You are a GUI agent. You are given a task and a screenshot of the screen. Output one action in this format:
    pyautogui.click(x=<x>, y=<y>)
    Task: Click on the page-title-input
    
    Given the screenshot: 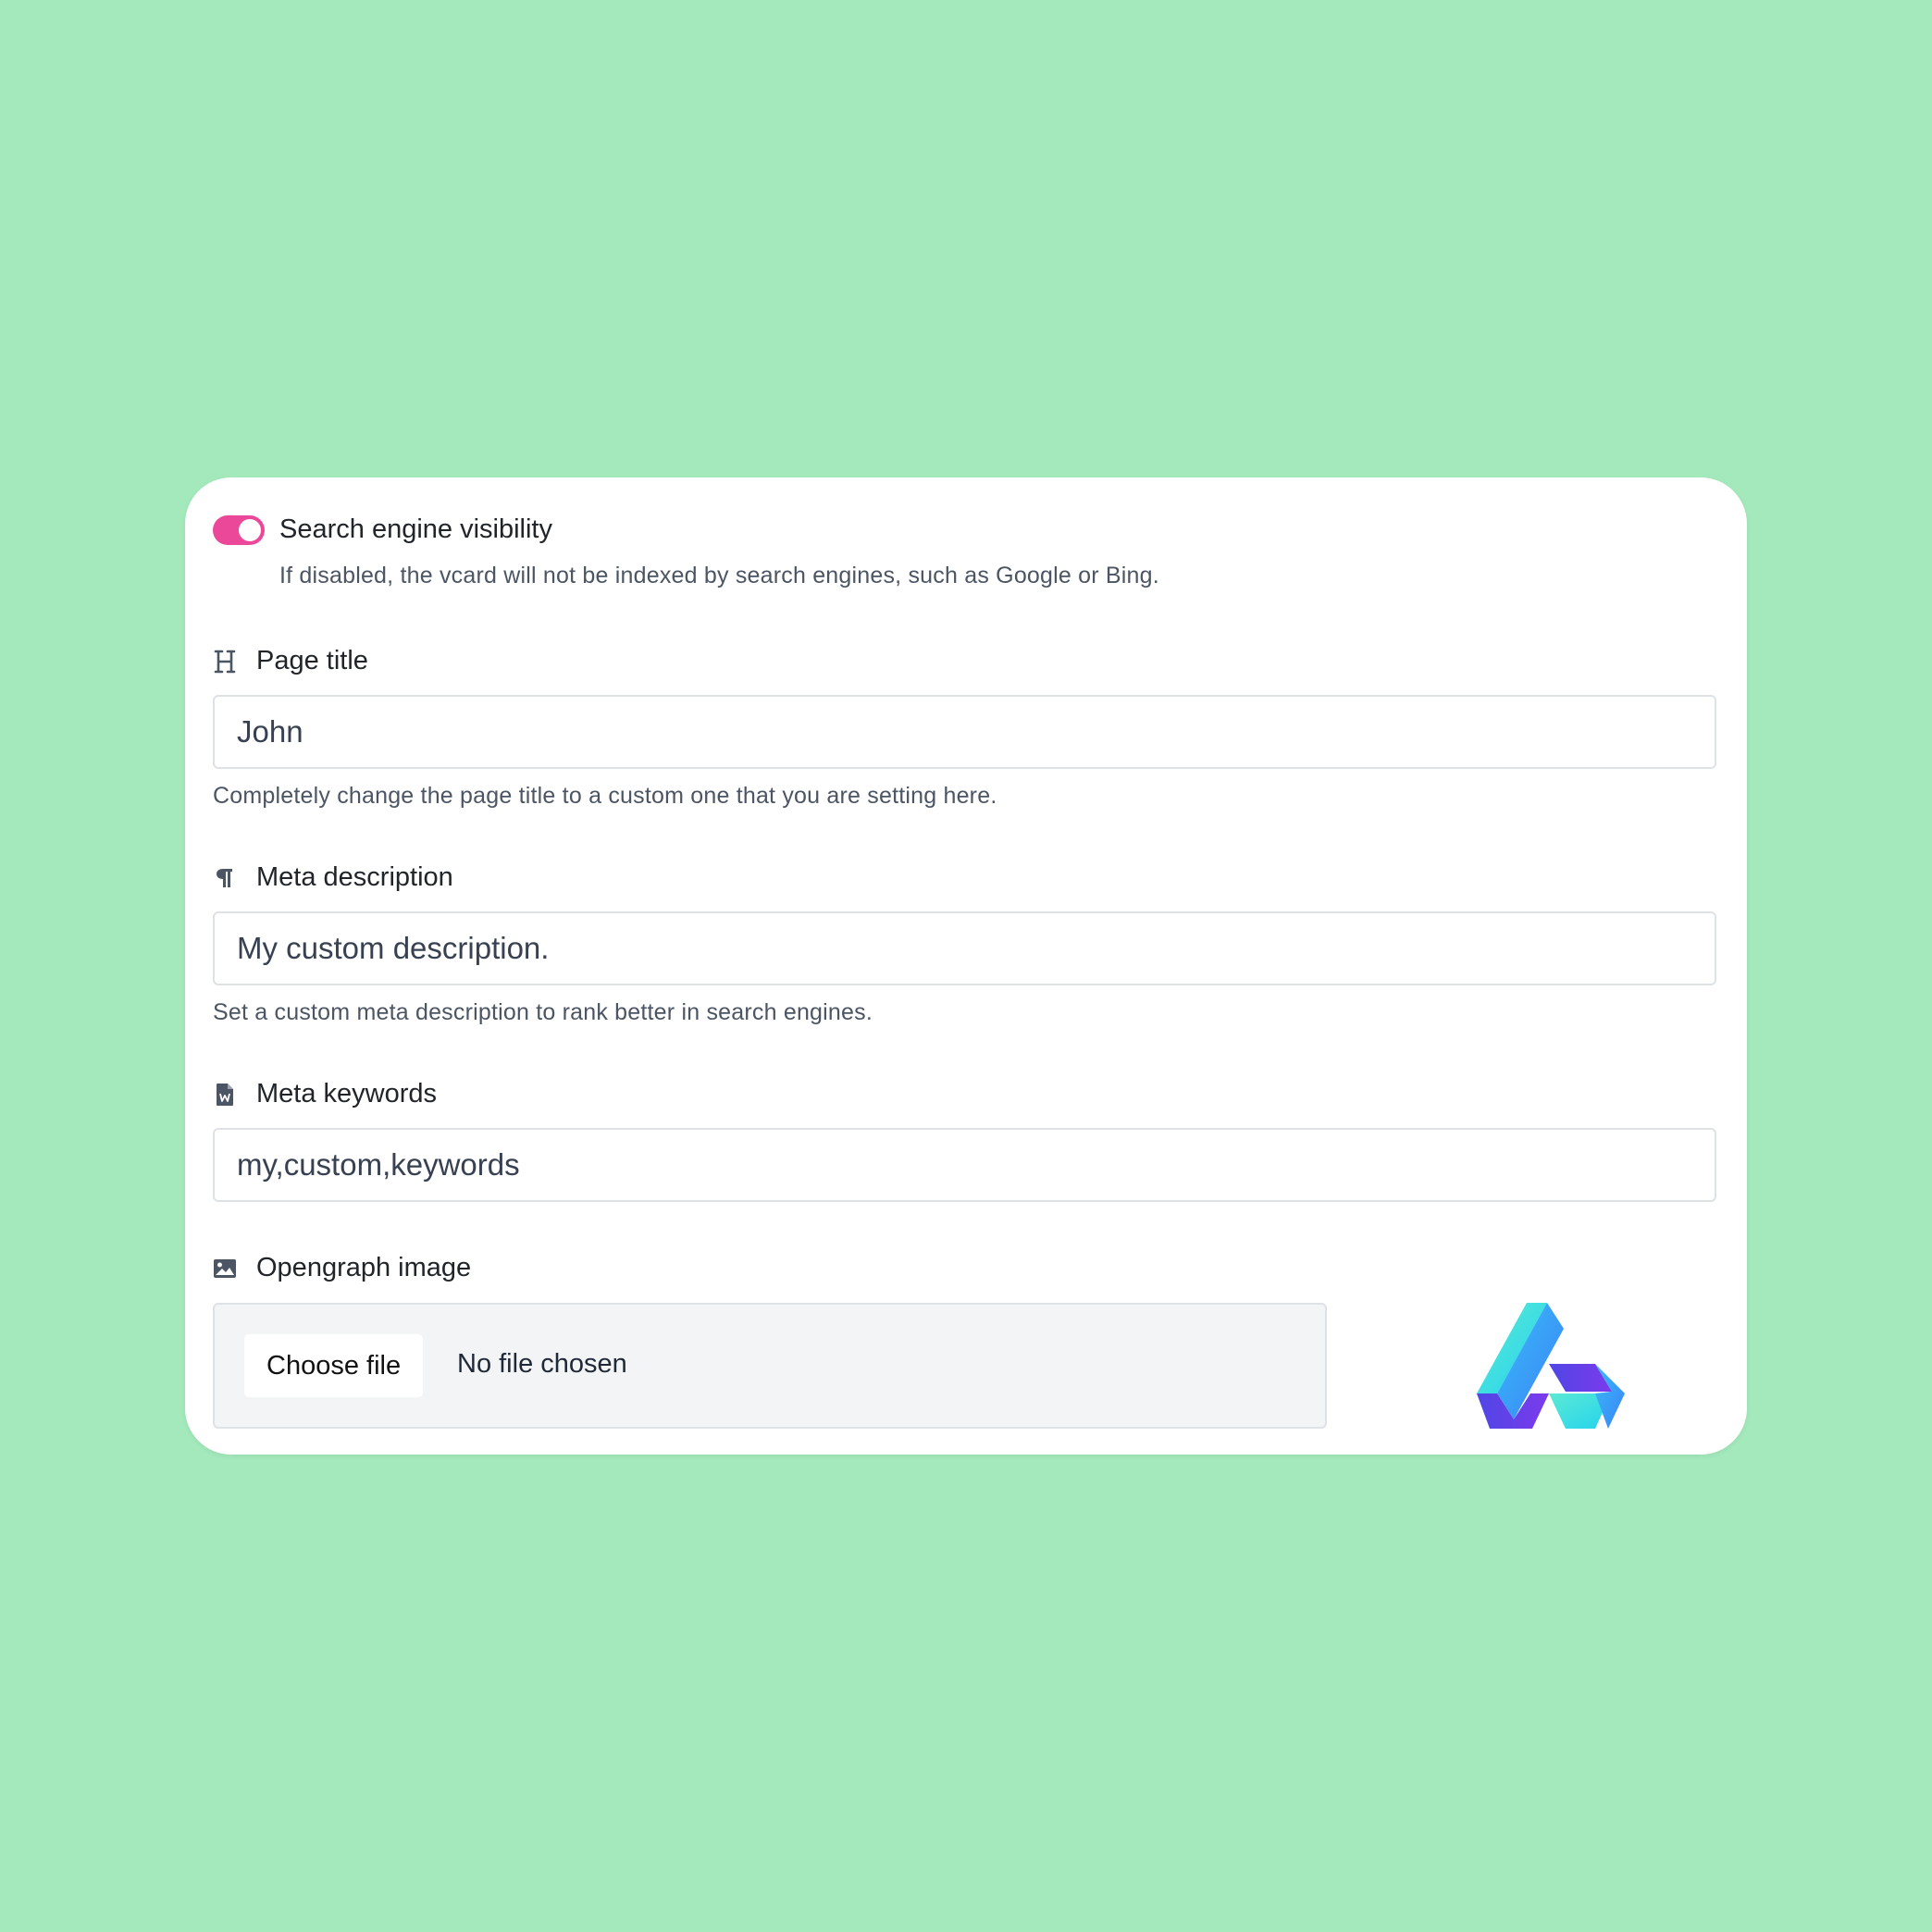 What is the action you would take?
    pyautogui.click(x=964, y=732)
    